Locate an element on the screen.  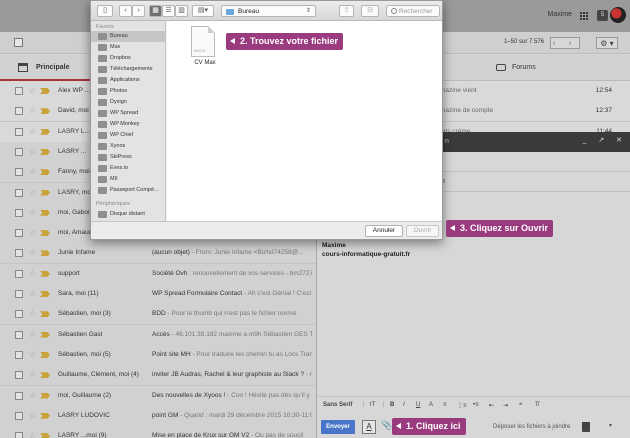
sidebar-item-device: Disque distant is located at coordinates (128, 214).